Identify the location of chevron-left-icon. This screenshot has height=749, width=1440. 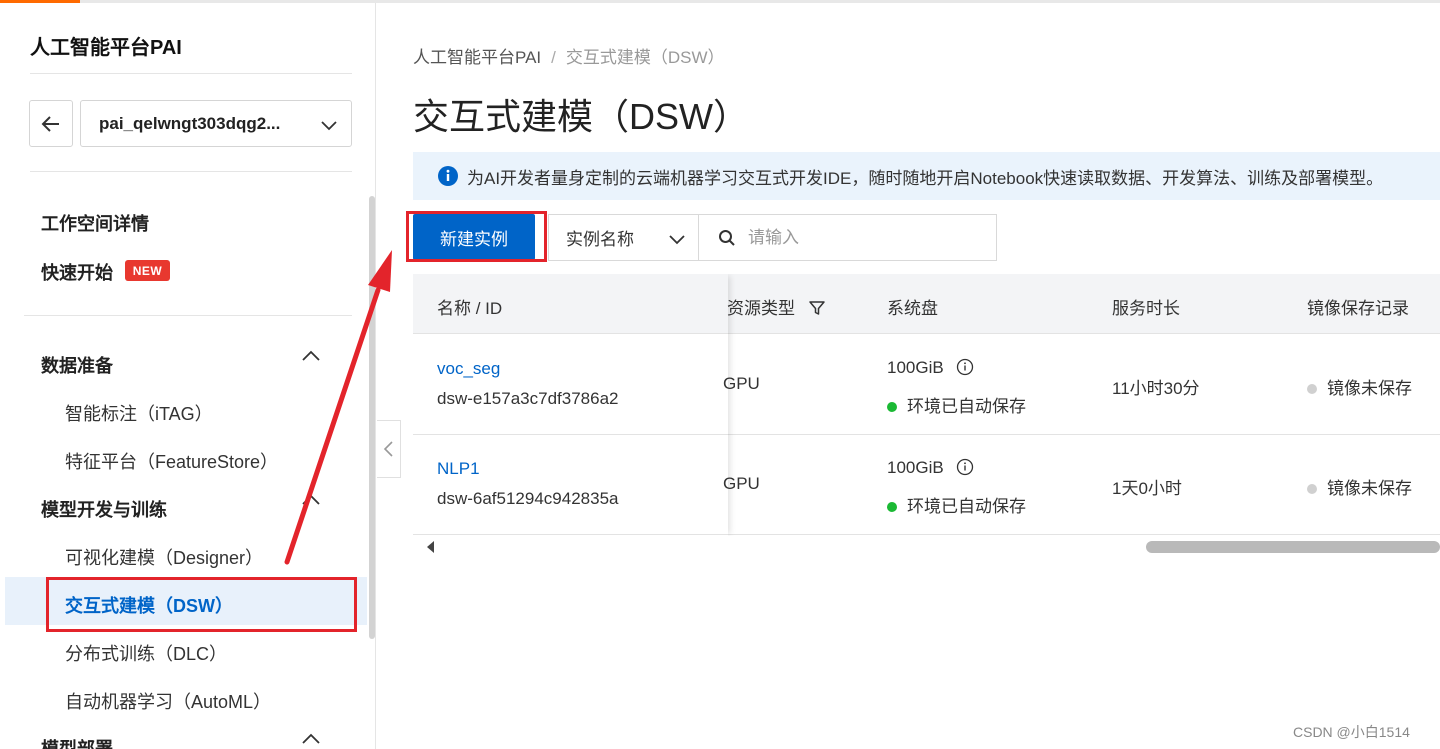
(388, 449).